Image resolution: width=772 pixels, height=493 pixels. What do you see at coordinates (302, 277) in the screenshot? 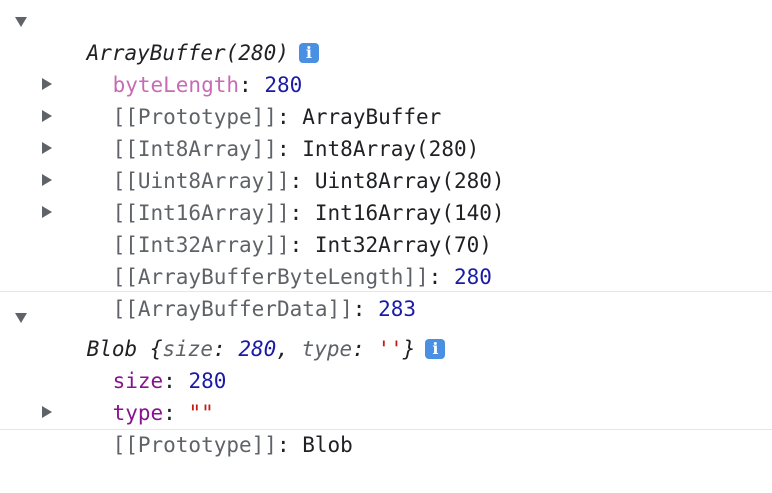
I see `property-arraybuffer-bytelength: [[ArrayBufferByteLength]]: 280` at bounding box center [302, 277].